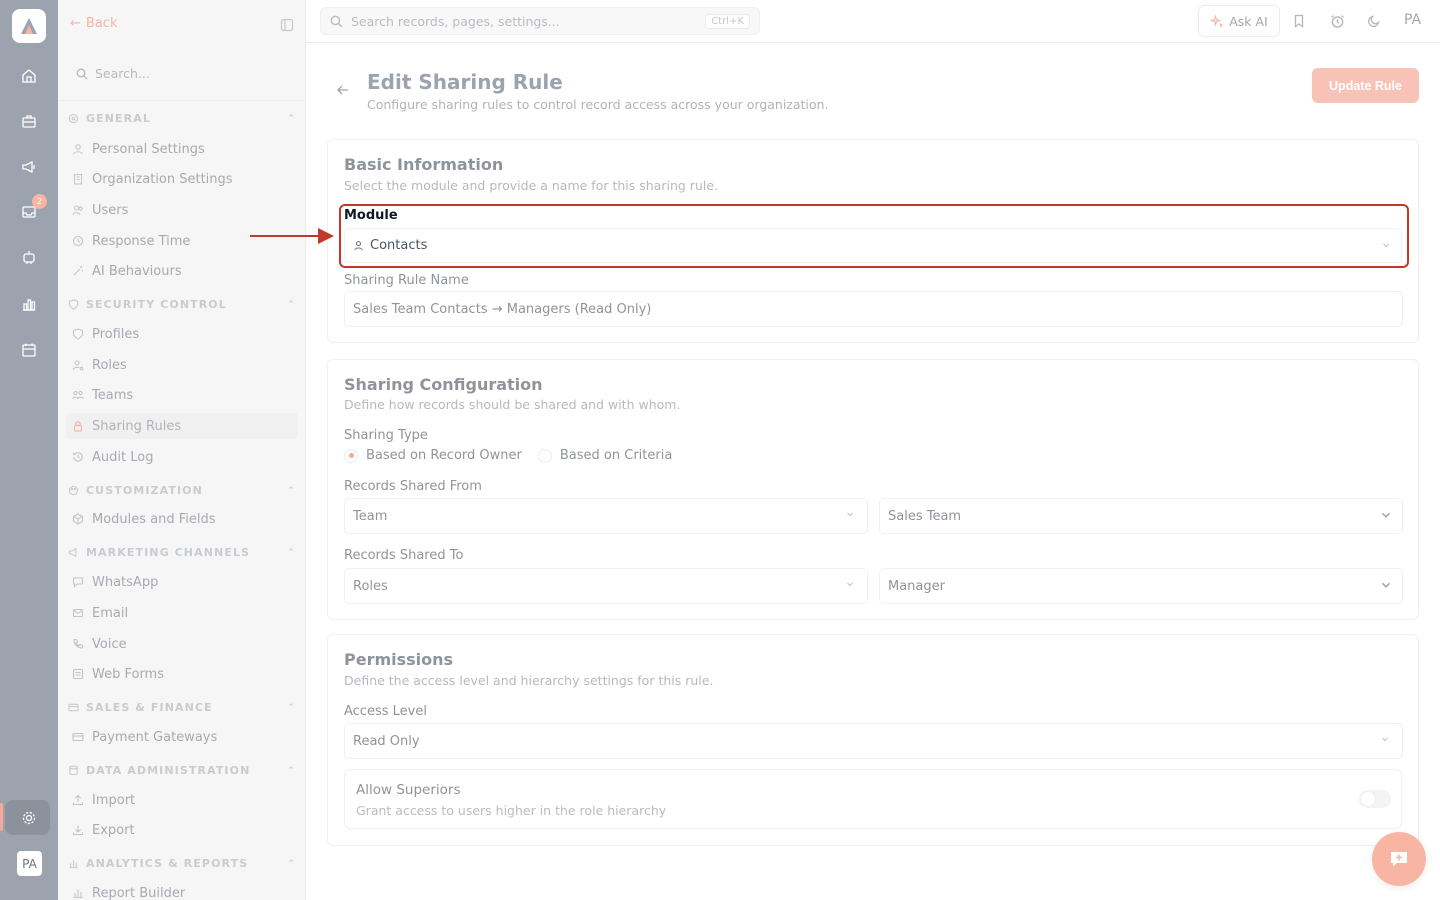  I want to click on sidebar-item-email: Email, so click(185, 613).